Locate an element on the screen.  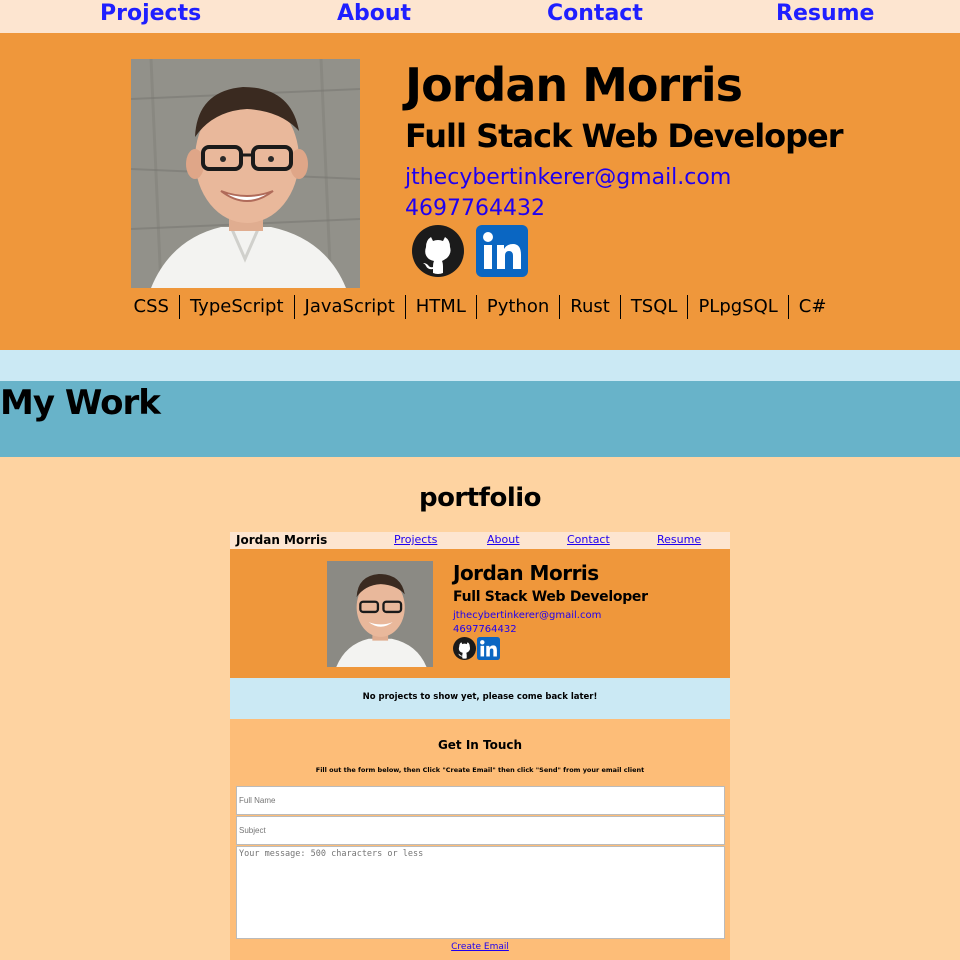
preview-create-email-link: Create Email is located at coordinates (480, 947).